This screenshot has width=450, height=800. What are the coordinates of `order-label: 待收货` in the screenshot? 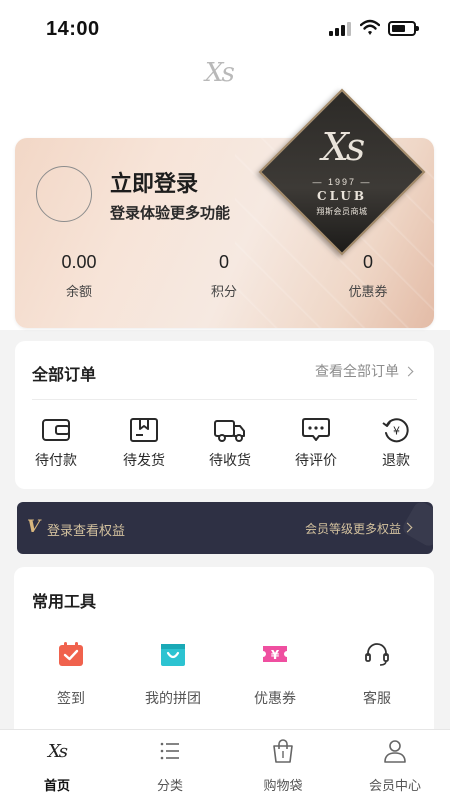 It's located at (230, 460).